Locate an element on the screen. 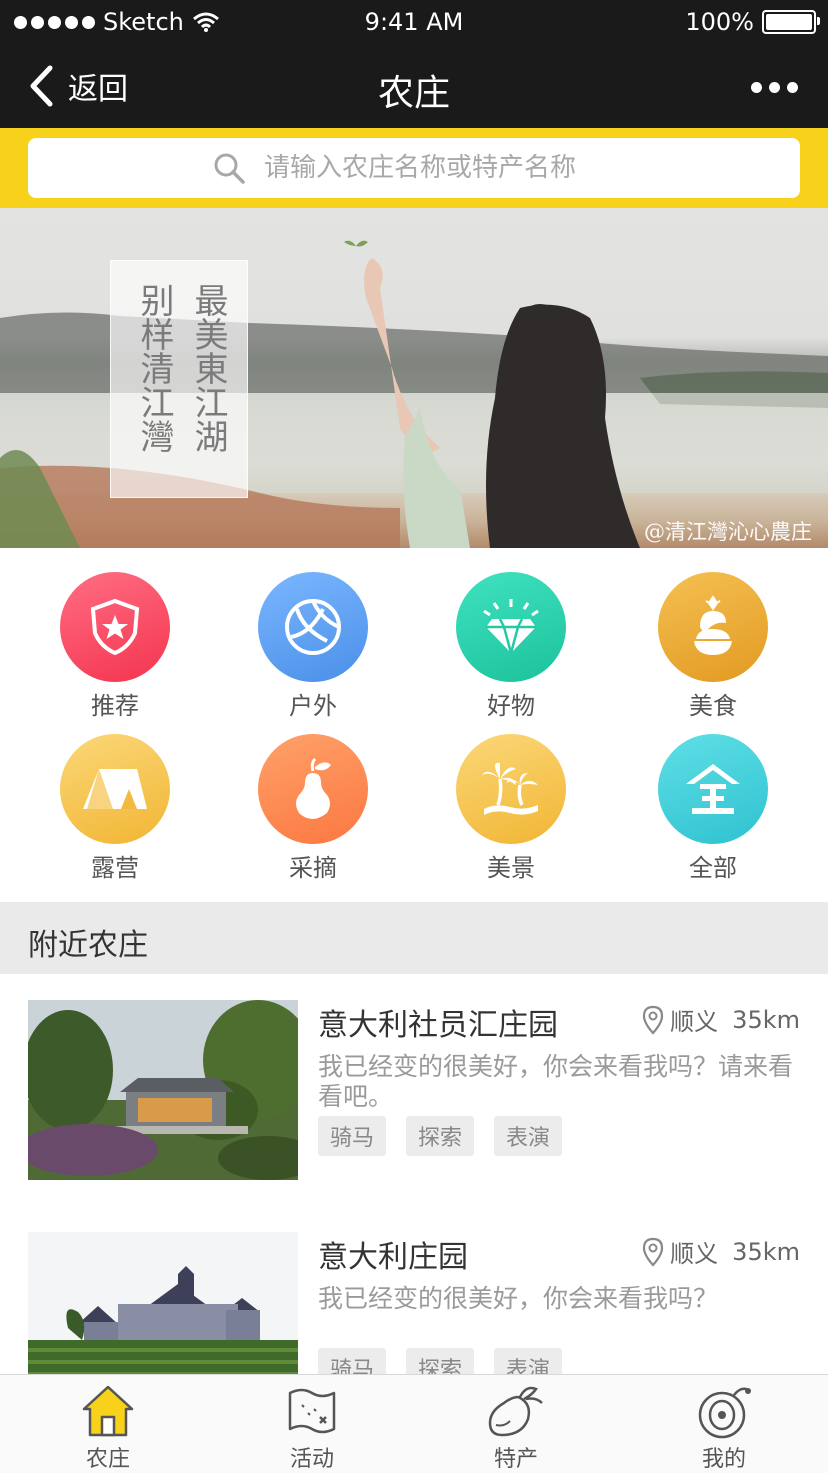 This screenshot has height=1473, width=828. battery-status: 100% is located at coordinates (752, 22).